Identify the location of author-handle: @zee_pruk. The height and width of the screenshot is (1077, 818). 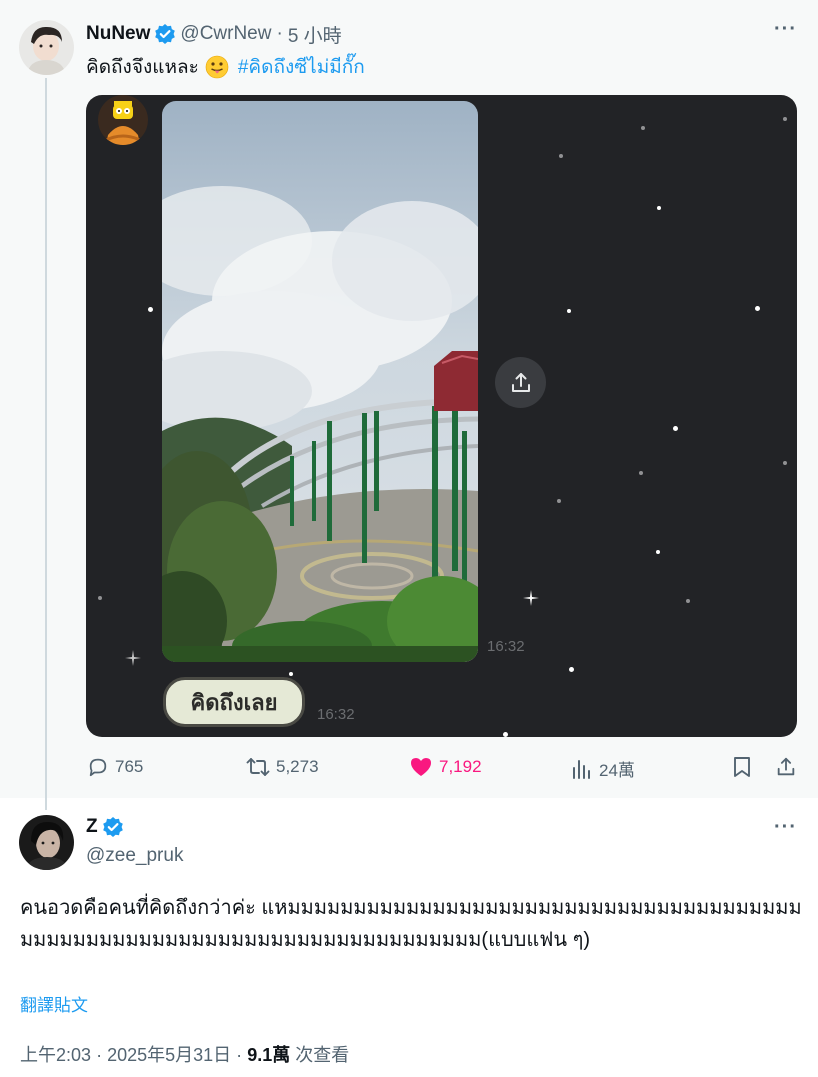
(134, 856).